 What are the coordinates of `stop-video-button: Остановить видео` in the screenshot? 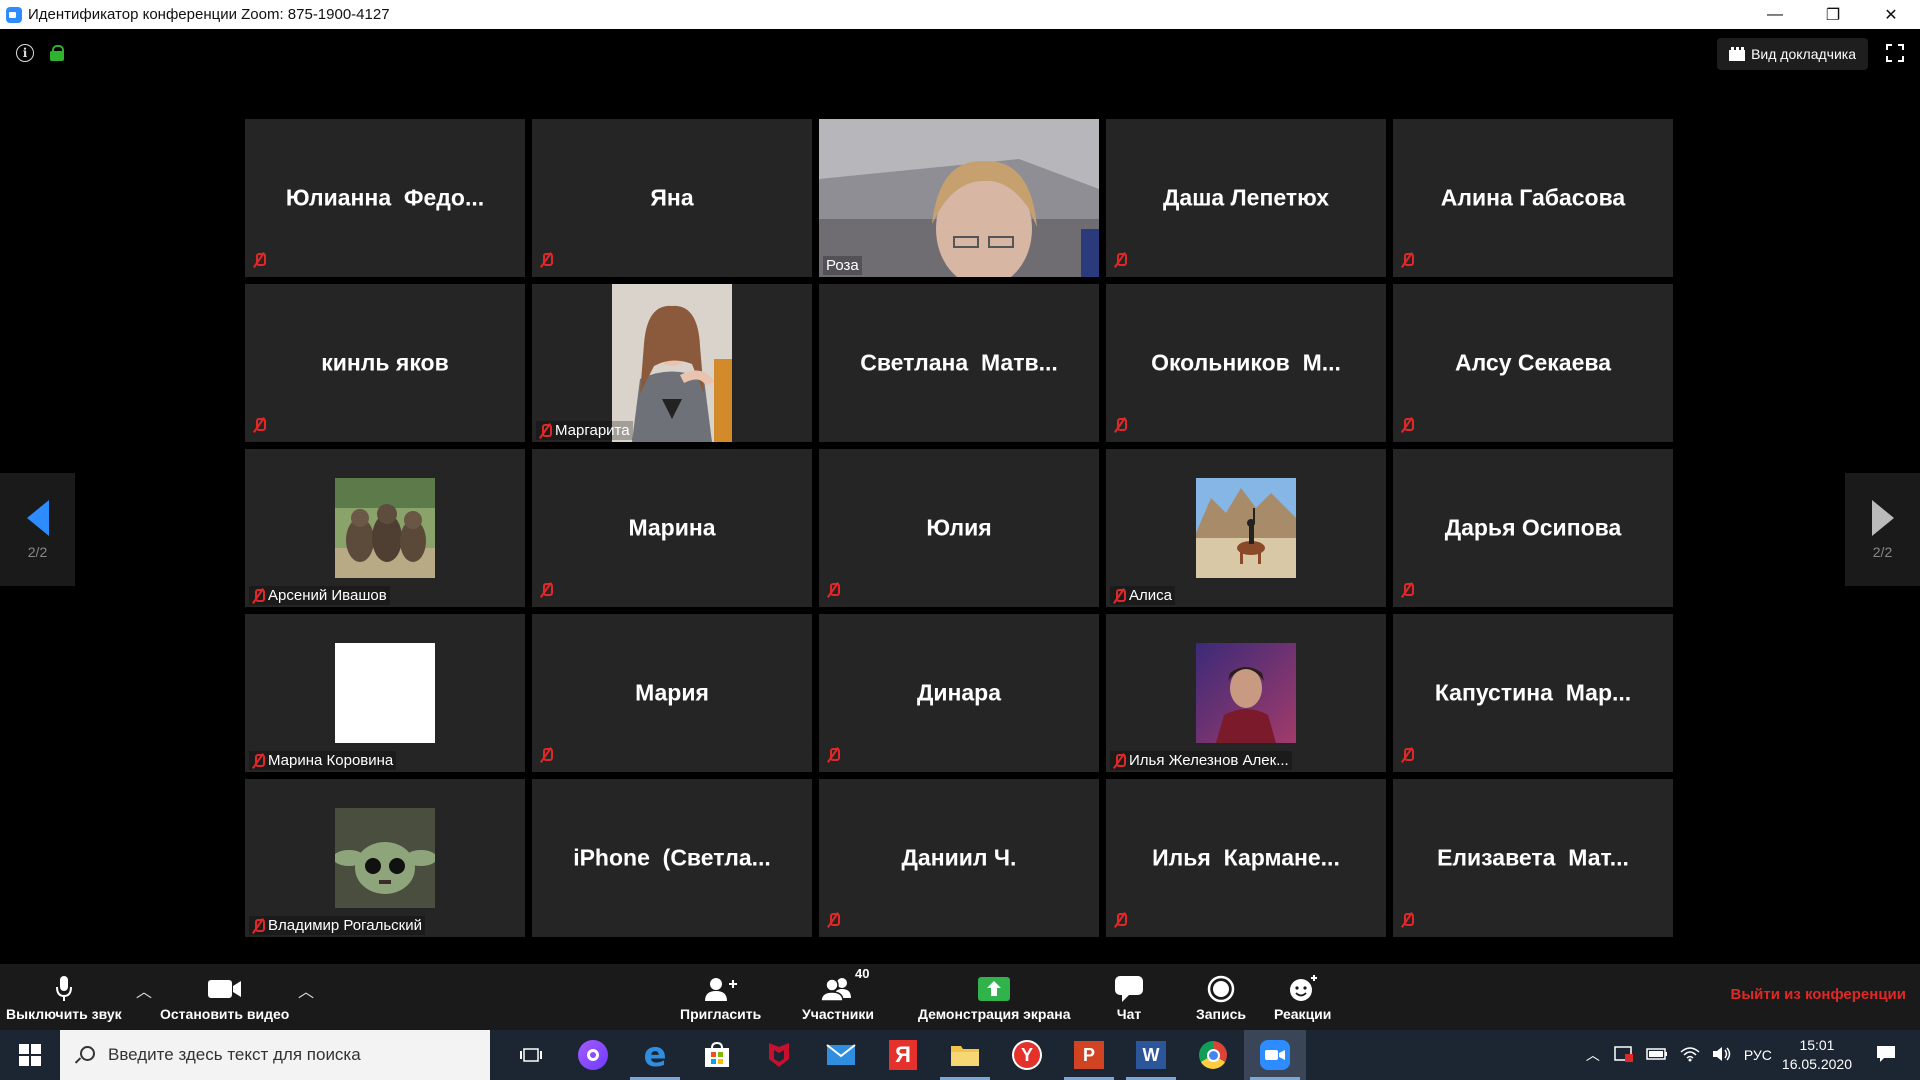 It's located at (224, 997).